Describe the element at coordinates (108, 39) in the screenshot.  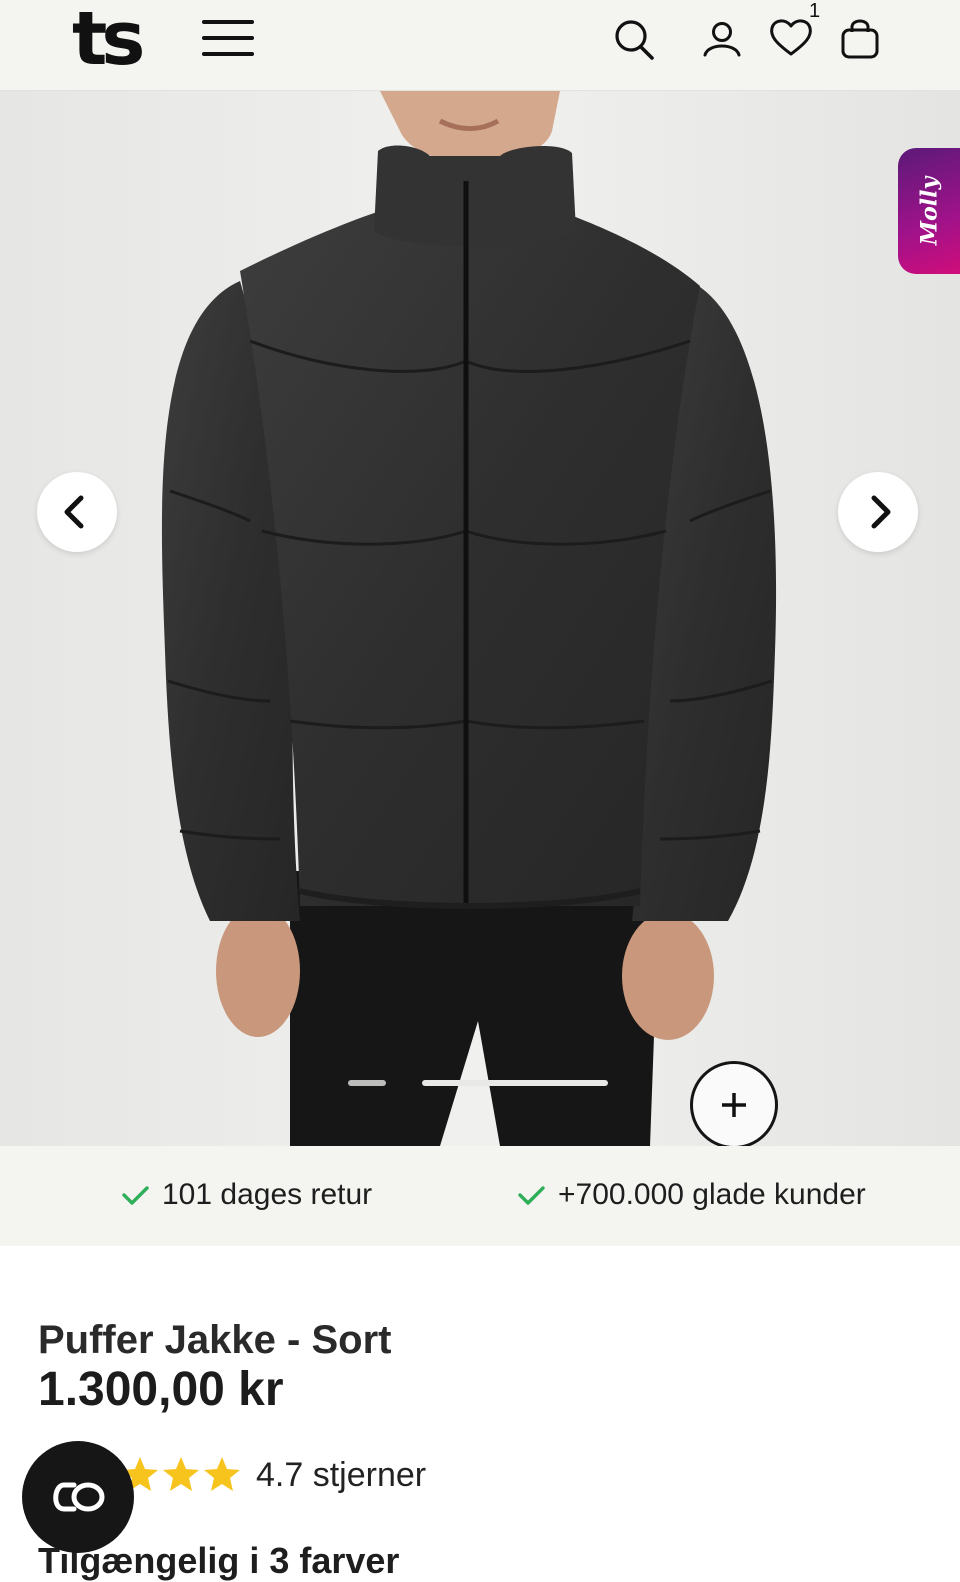
I see `site-logo: ts` at that location.